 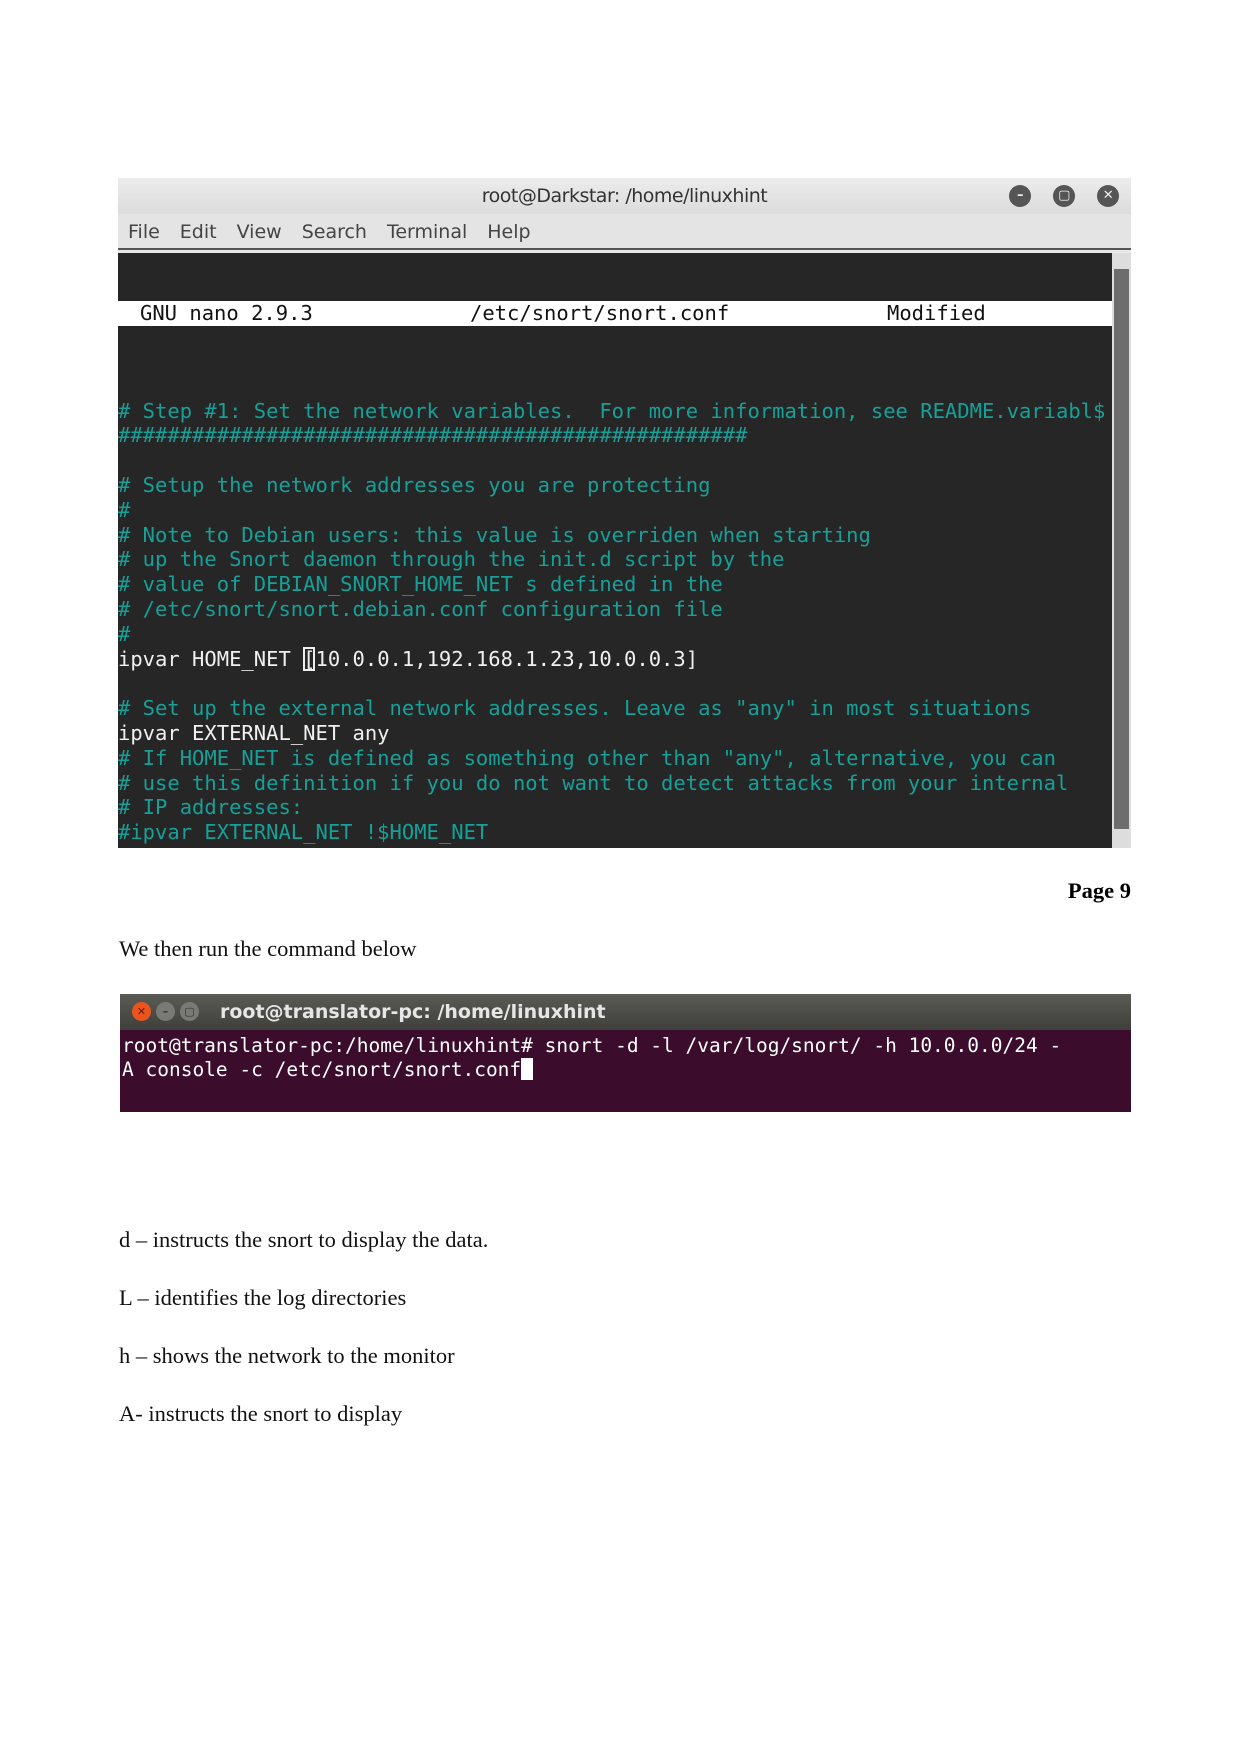 I want to click on editor-line: # IP addresses:, so click(x=211, y=807).